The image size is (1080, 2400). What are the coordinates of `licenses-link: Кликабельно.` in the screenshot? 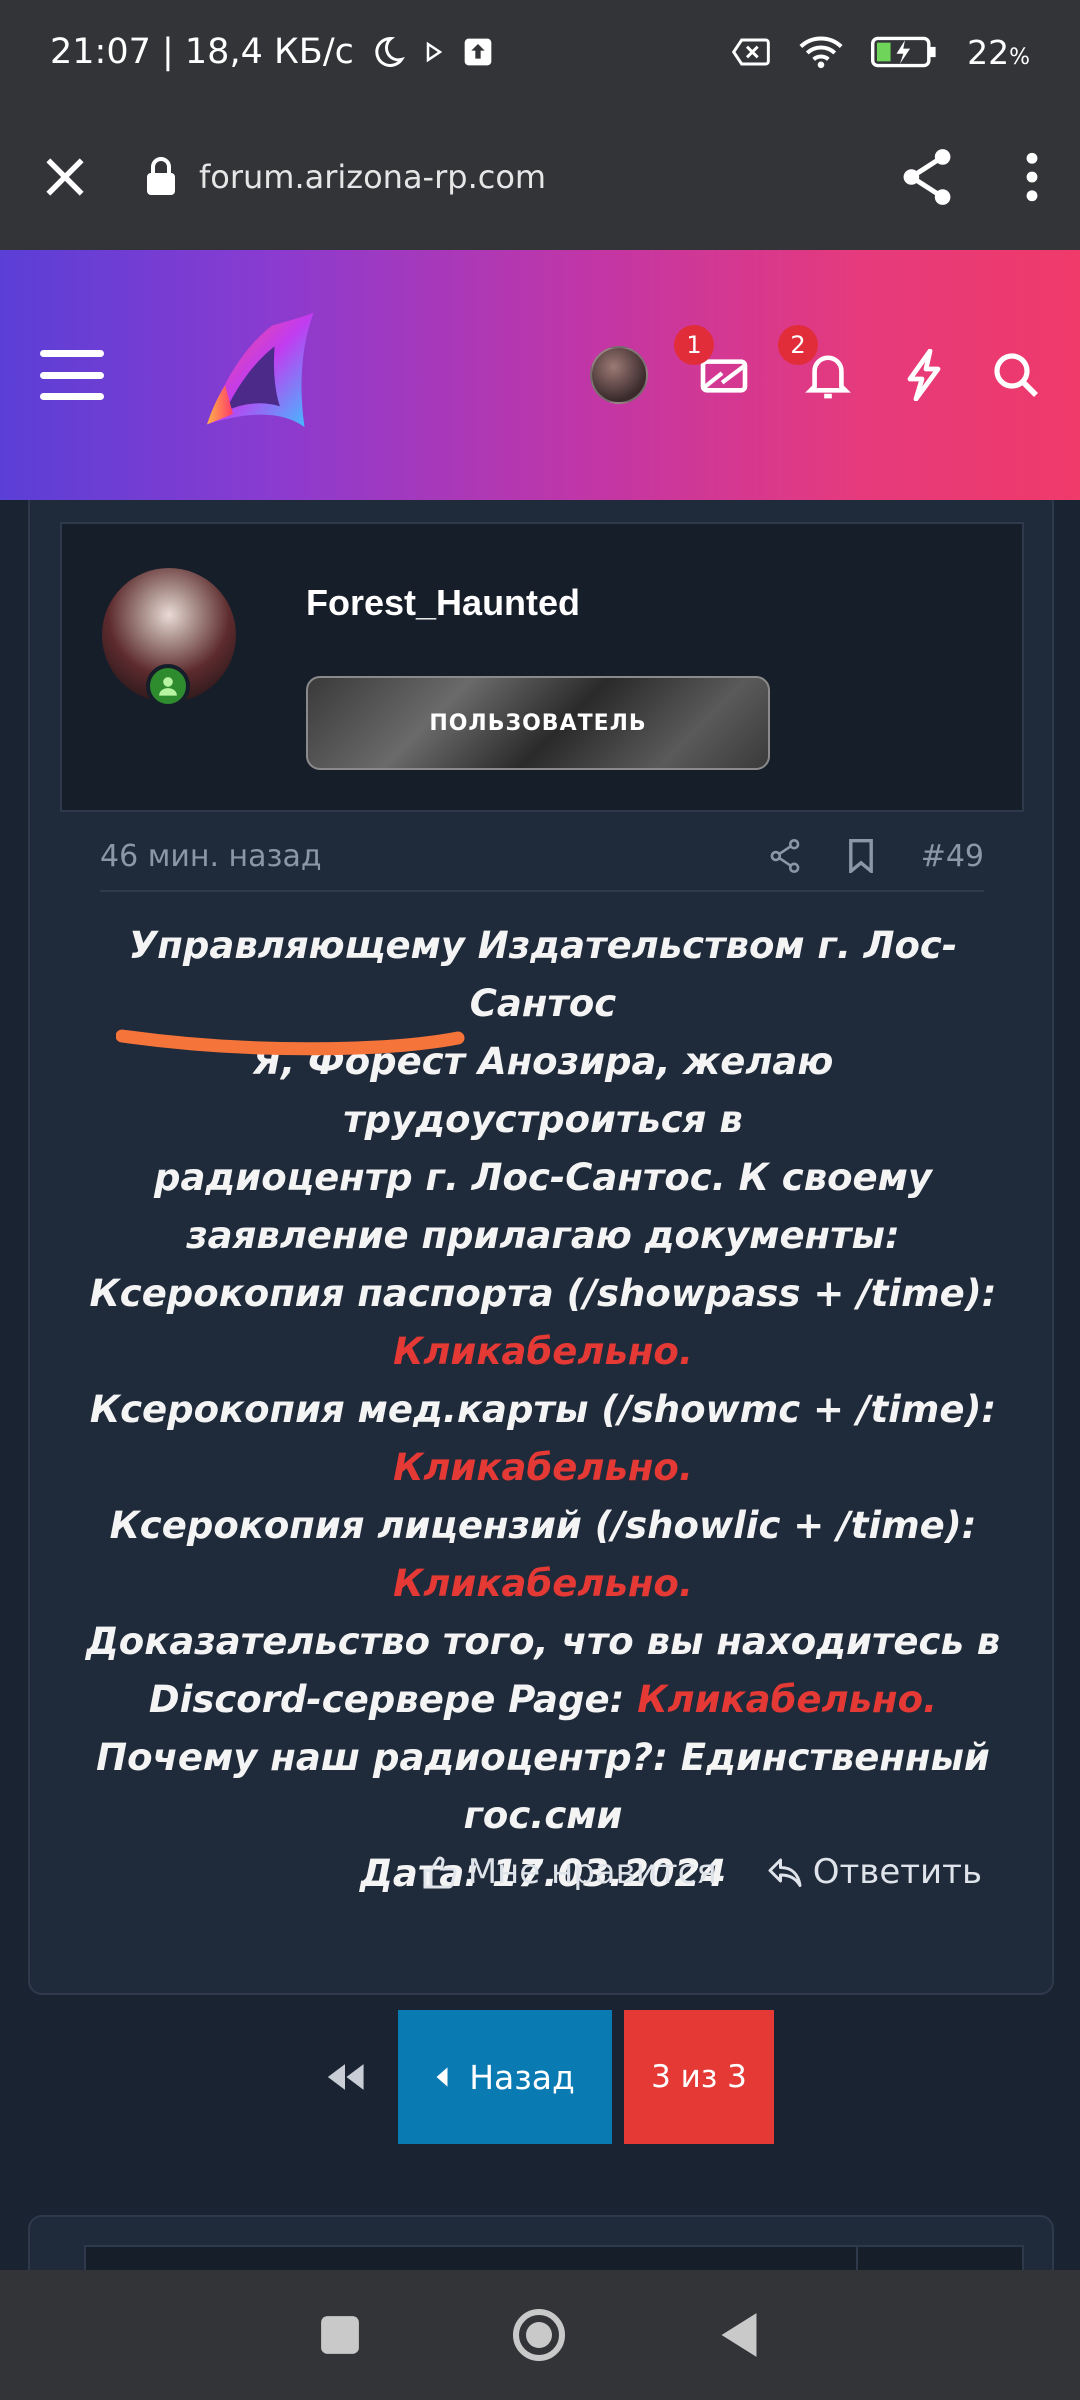 It's located at (543, 1584).